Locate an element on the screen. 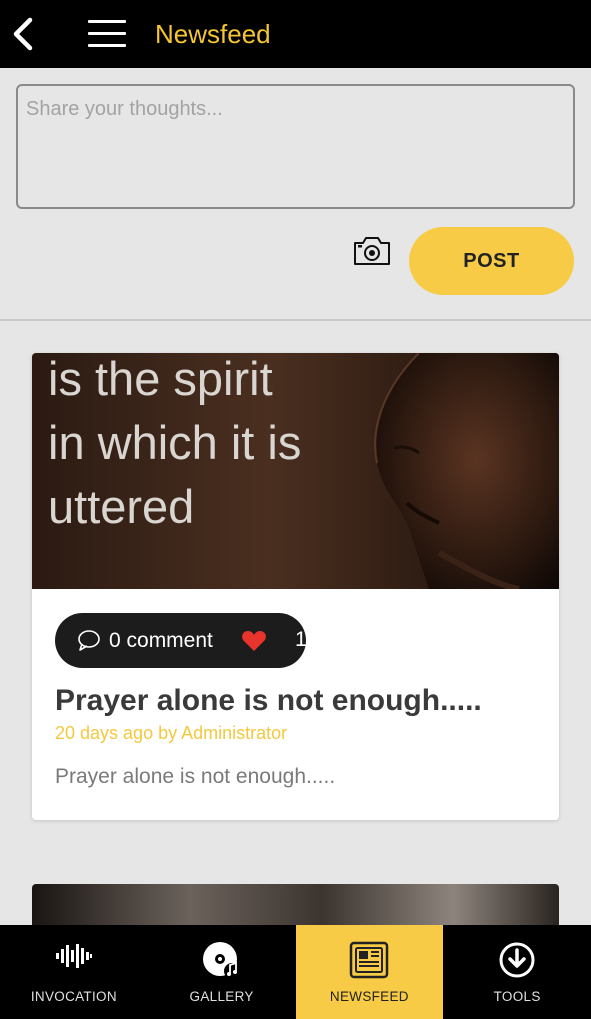 Image resolution: width=591 pixels, height=1019 pixels. tab-newsfeed-label: NEWSFEED is located at coordinates (369, 996).